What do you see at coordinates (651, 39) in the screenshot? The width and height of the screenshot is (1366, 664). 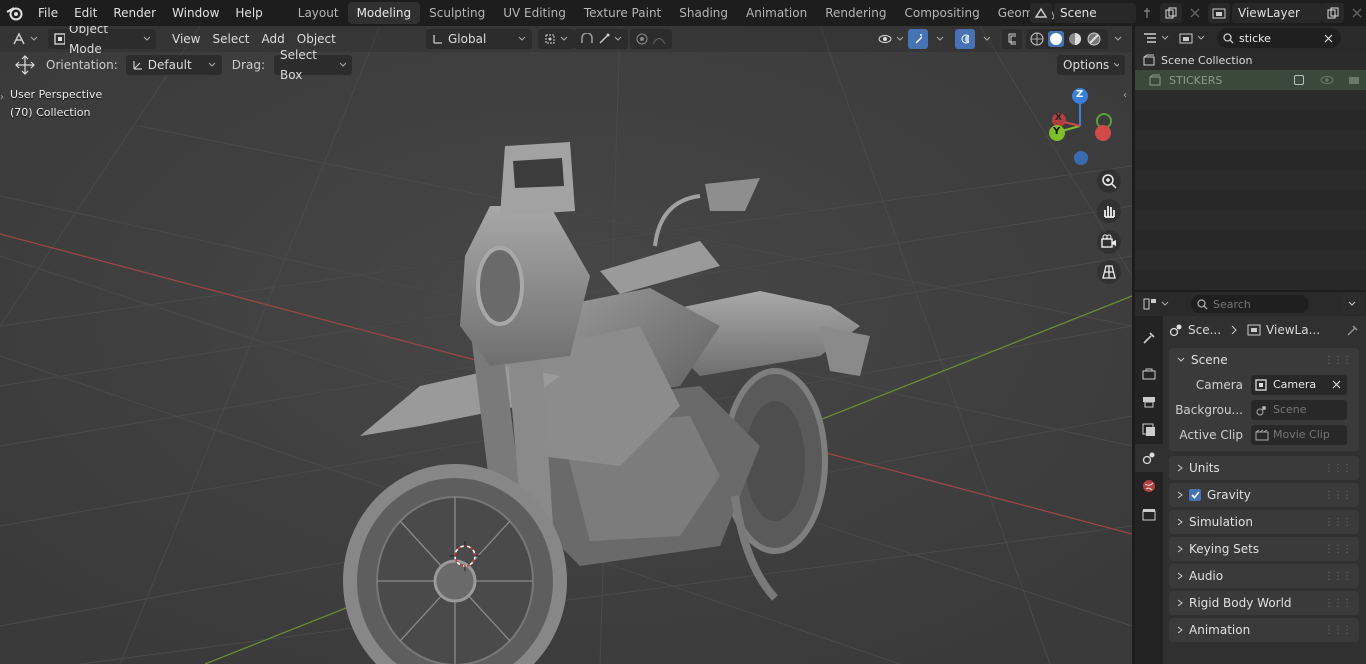 I see `proportional-editing-button` at bounding box center [651, 39].